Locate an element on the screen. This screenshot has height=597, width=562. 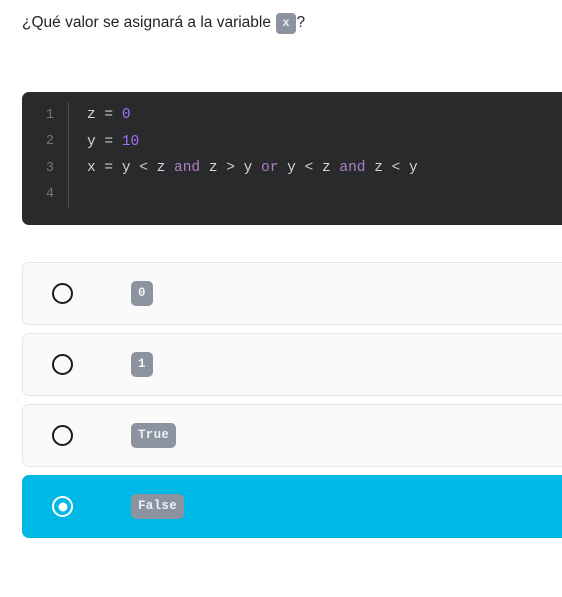
inline-code-variable: x is located at coordinates (286, 23).